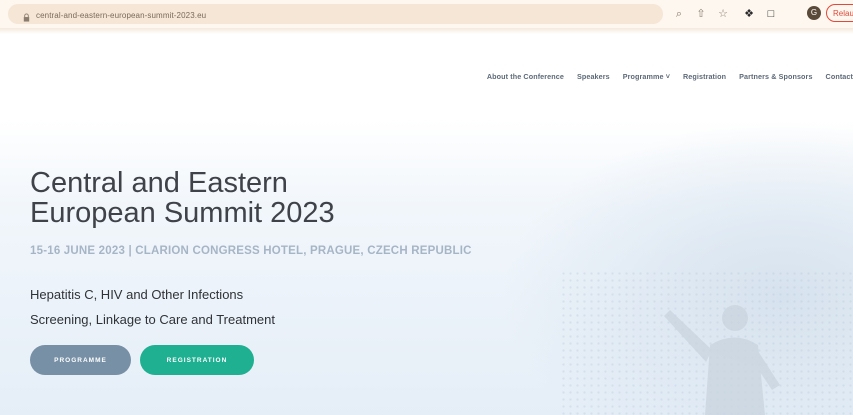 This screenshot has height=415, width=853. What do you see at coordinates (771, 14) in the screenshot?
I see `sidebar-icon: □` at bounding box center [771, 14].